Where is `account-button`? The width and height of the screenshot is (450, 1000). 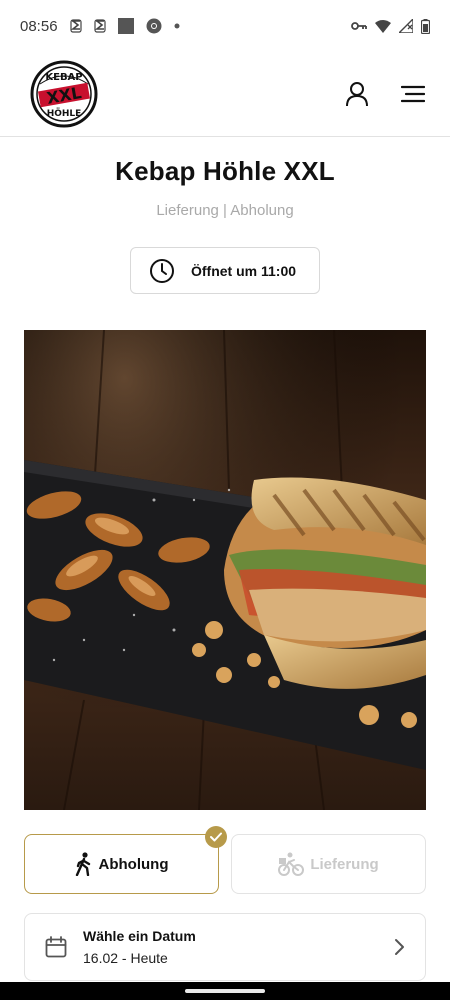
account-button is located at coordinates (357, 94).